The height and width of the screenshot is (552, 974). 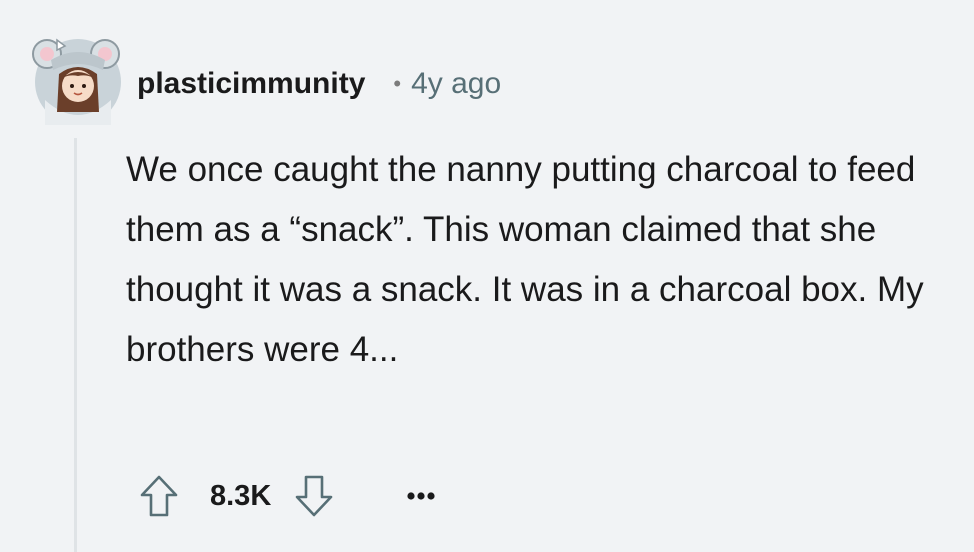 I want to click on comment-header: plasticimmunity • 4y ago, so click(x=319, y=84).